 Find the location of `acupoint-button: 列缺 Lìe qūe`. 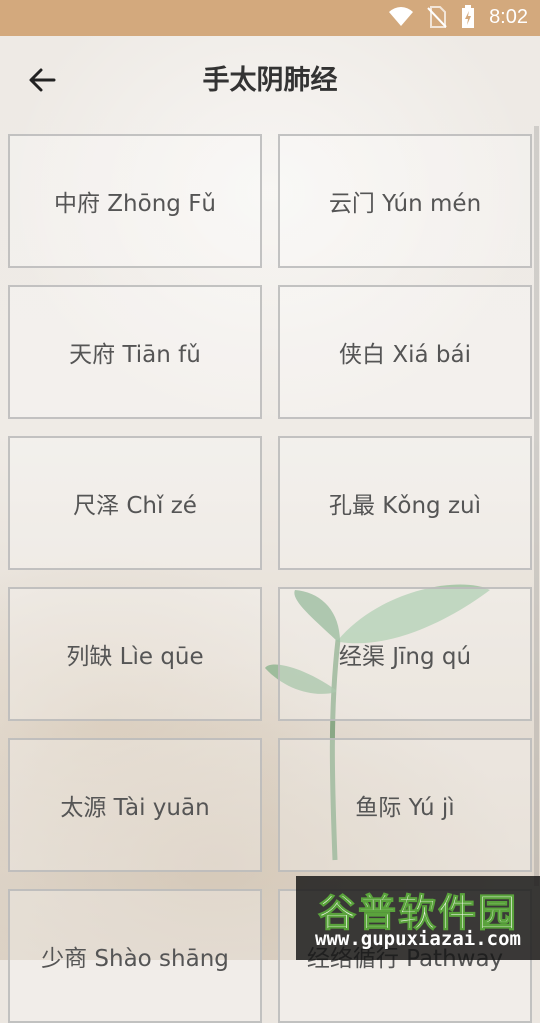

acupoint-button: 列缺 Lìe qūe is located at coordinates (135, 654).